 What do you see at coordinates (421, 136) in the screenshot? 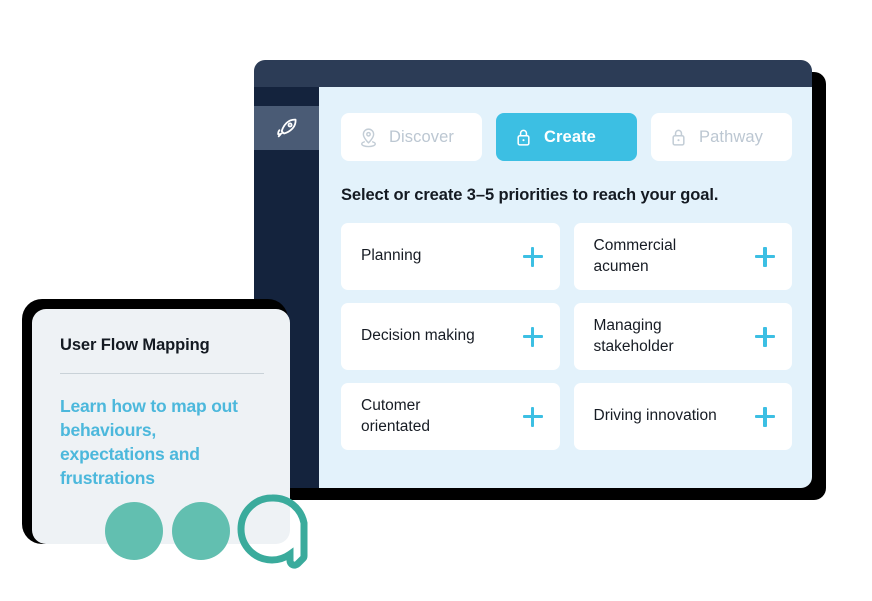
I see `tab-discover-label: Discover` at bounding box center [421, 136].